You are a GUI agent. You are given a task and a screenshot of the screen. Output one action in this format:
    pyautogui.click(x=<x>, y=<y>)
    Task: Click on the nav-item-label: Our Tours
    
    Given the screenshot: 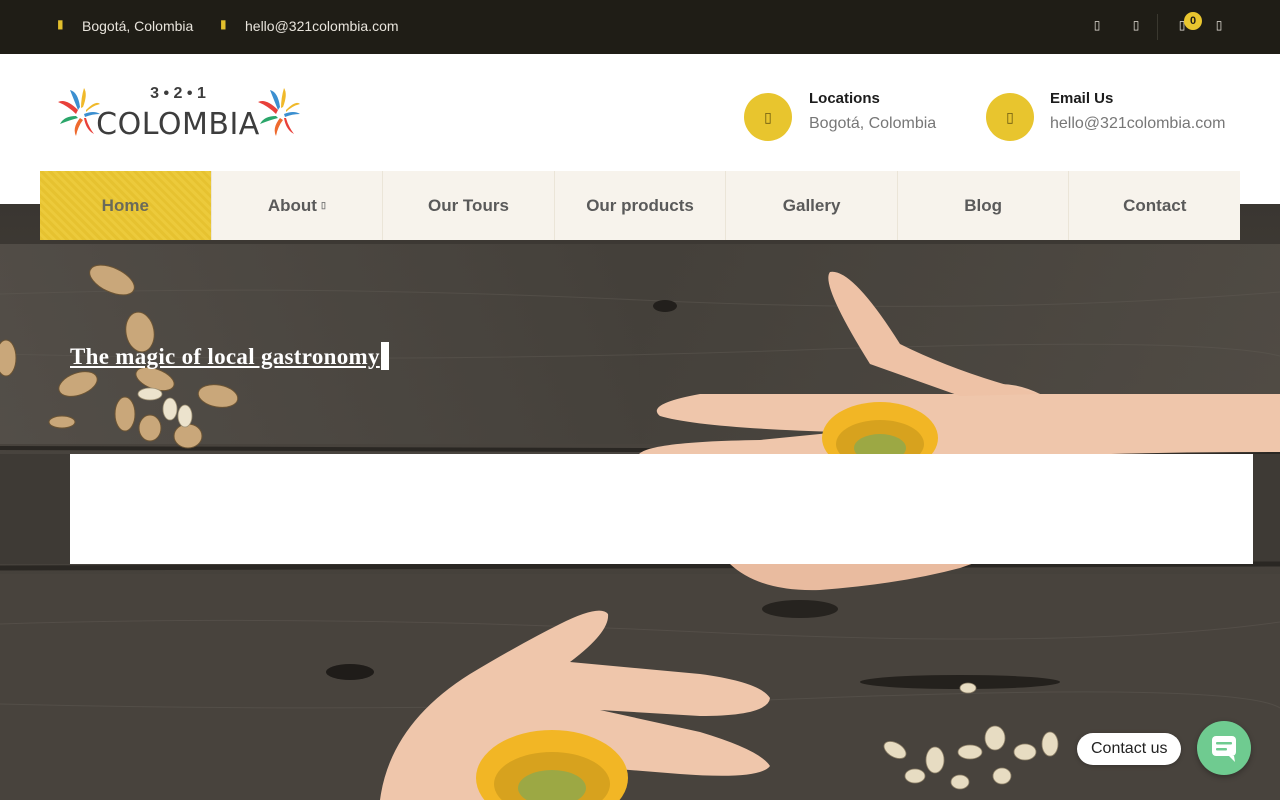 What is the action you would take?
    pyautogui.click(x=468, y=205)
    